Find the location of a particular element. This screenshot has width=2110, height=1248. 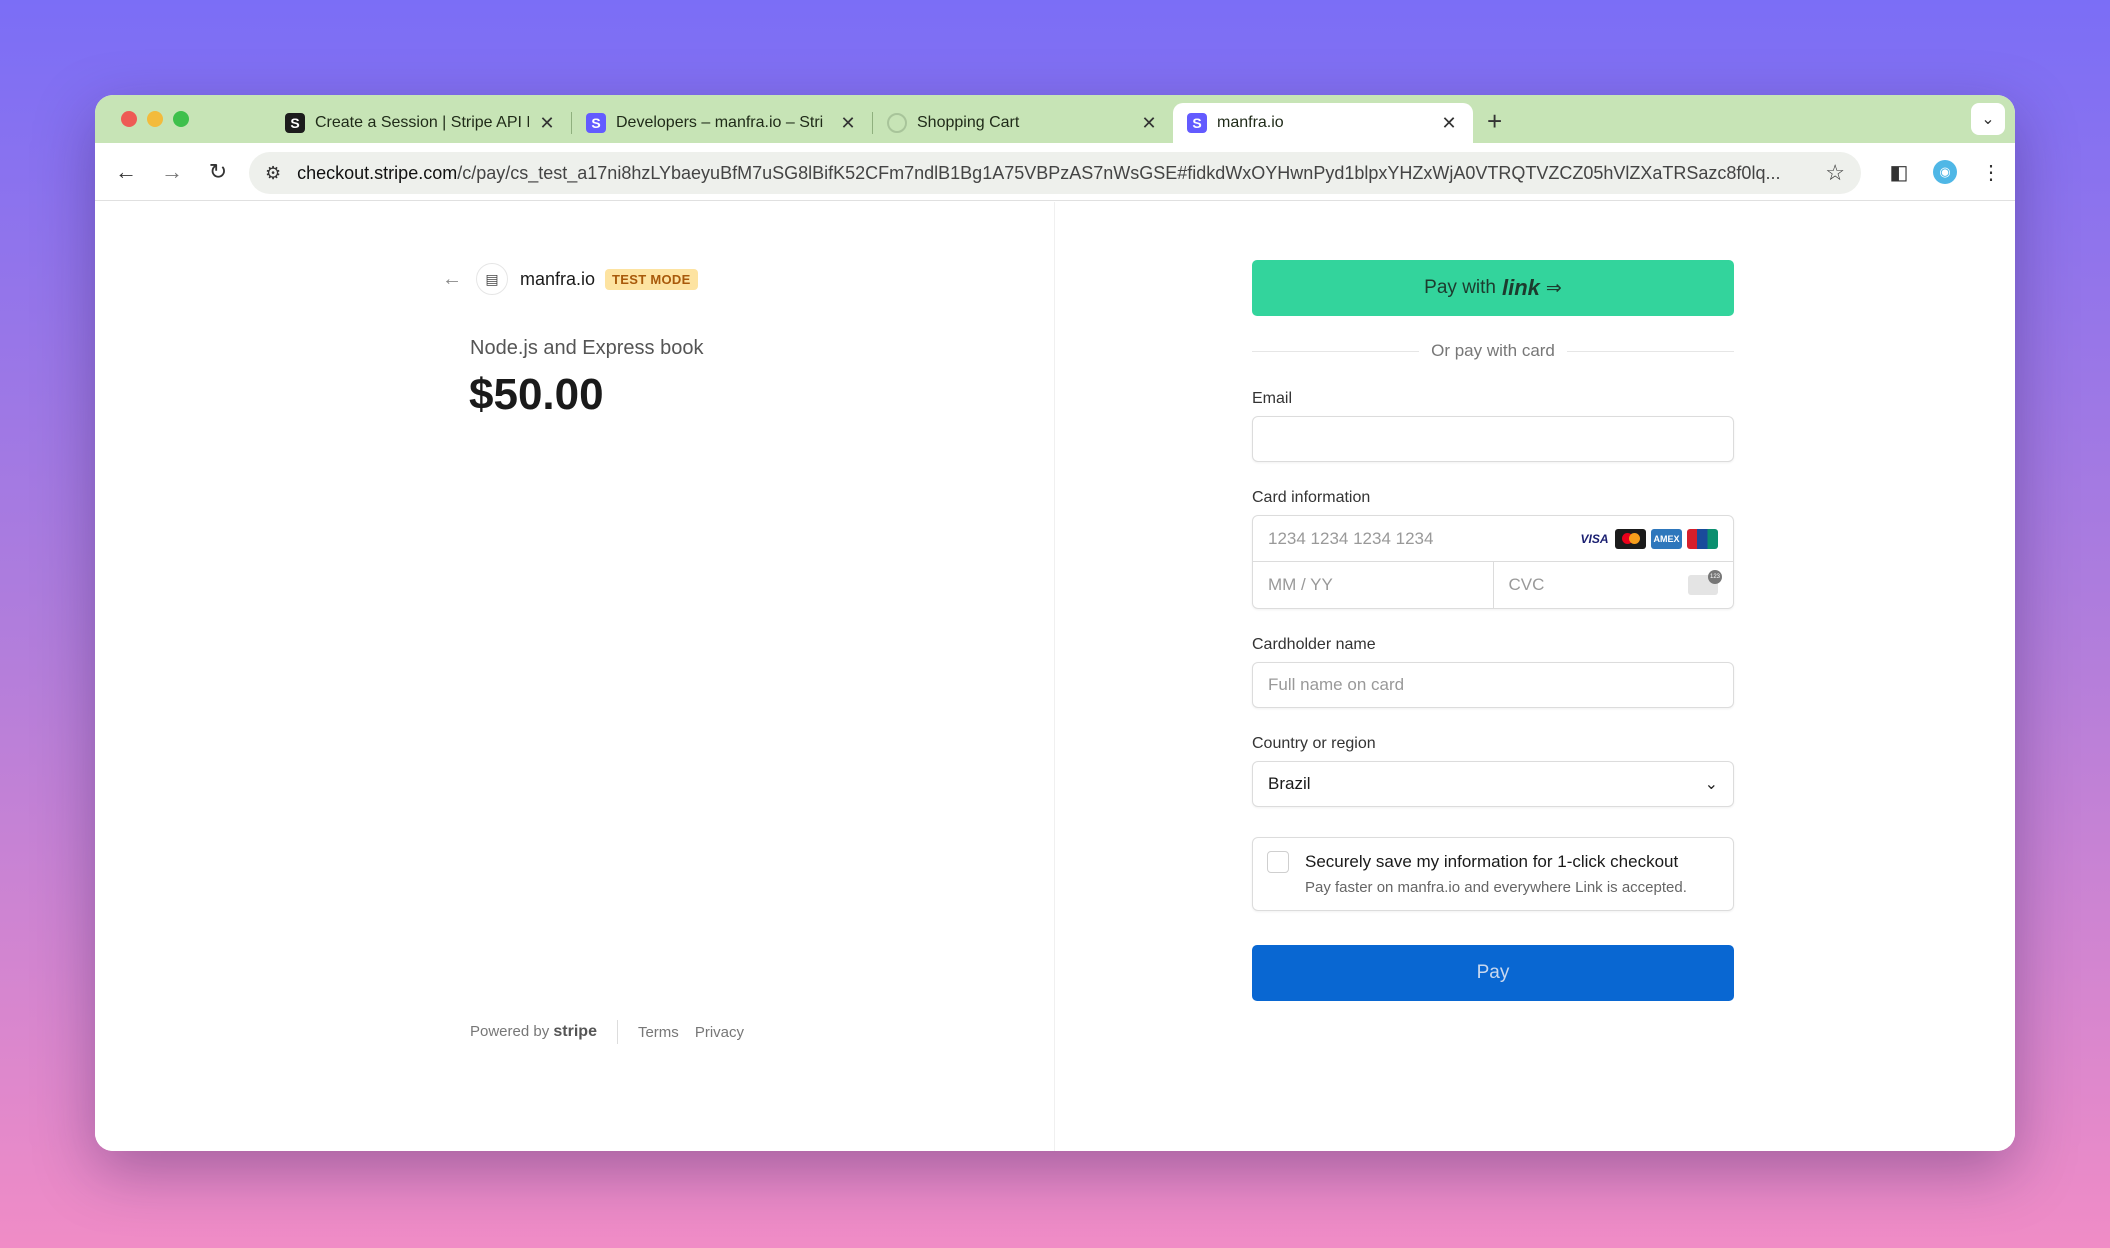

cardholder-name-label: Cardholder name is located at coordinates (1314, 644).